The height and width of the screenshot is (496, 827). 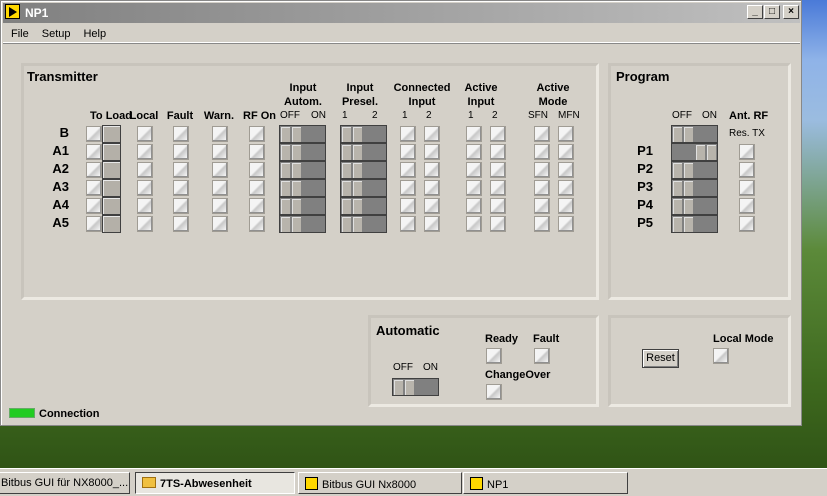 What do you see at coordinates (408, 330) in the screenshot?
I see `automatic-title: Automatic` at bounding box center [408, 330].